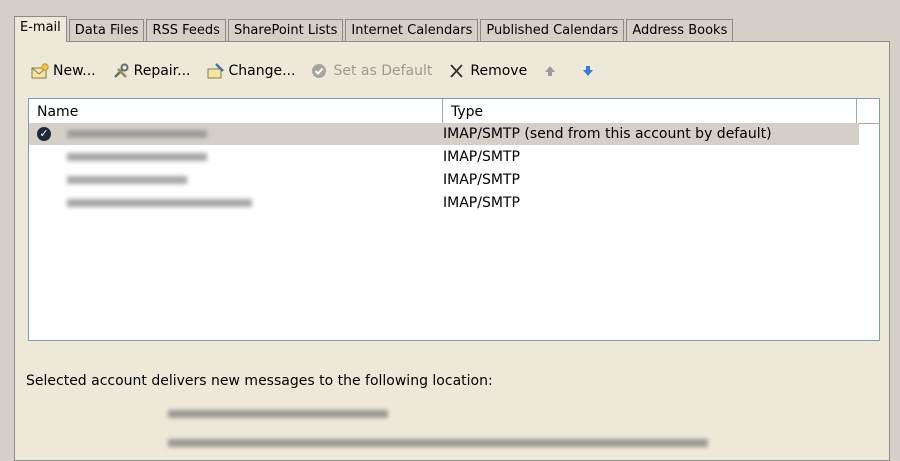  I want to click on remove-x-icon, so click(457, 71).